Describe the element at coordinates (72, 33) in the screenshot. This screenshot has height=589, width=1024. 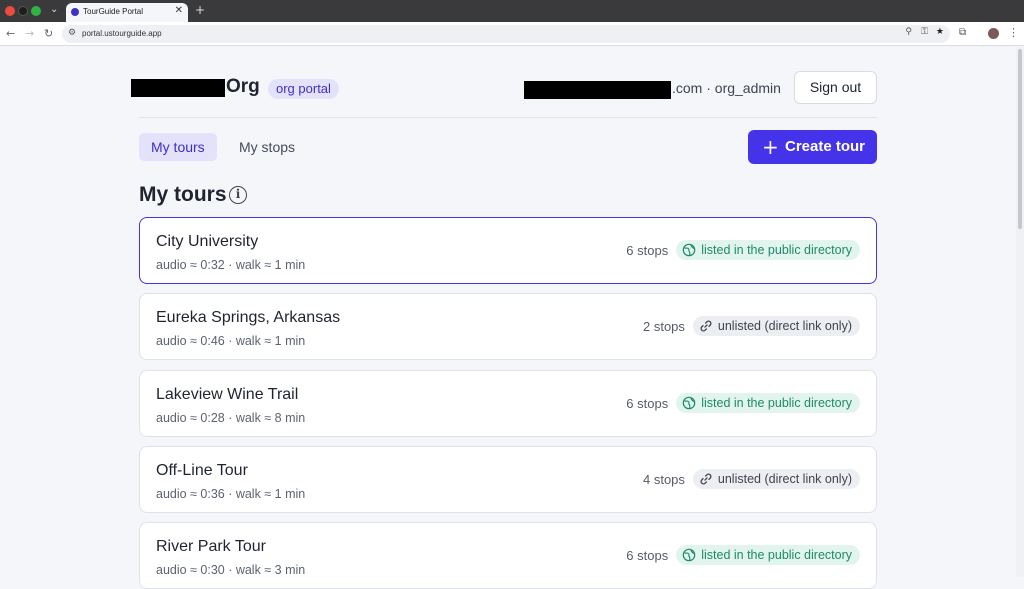
I see `site-settings-icon: ⚙` at that location.